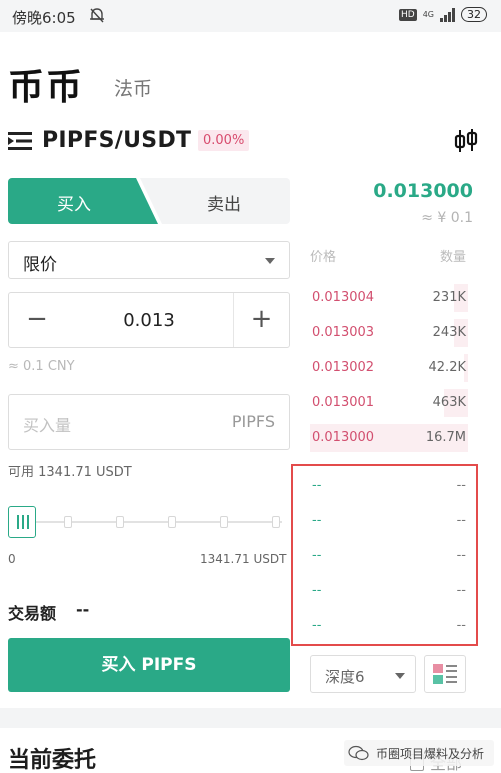  What do you see at coordinates (449, 297) in the screenshot?
I see `ask-quantity: 231K` at bounding box center [449, 297].